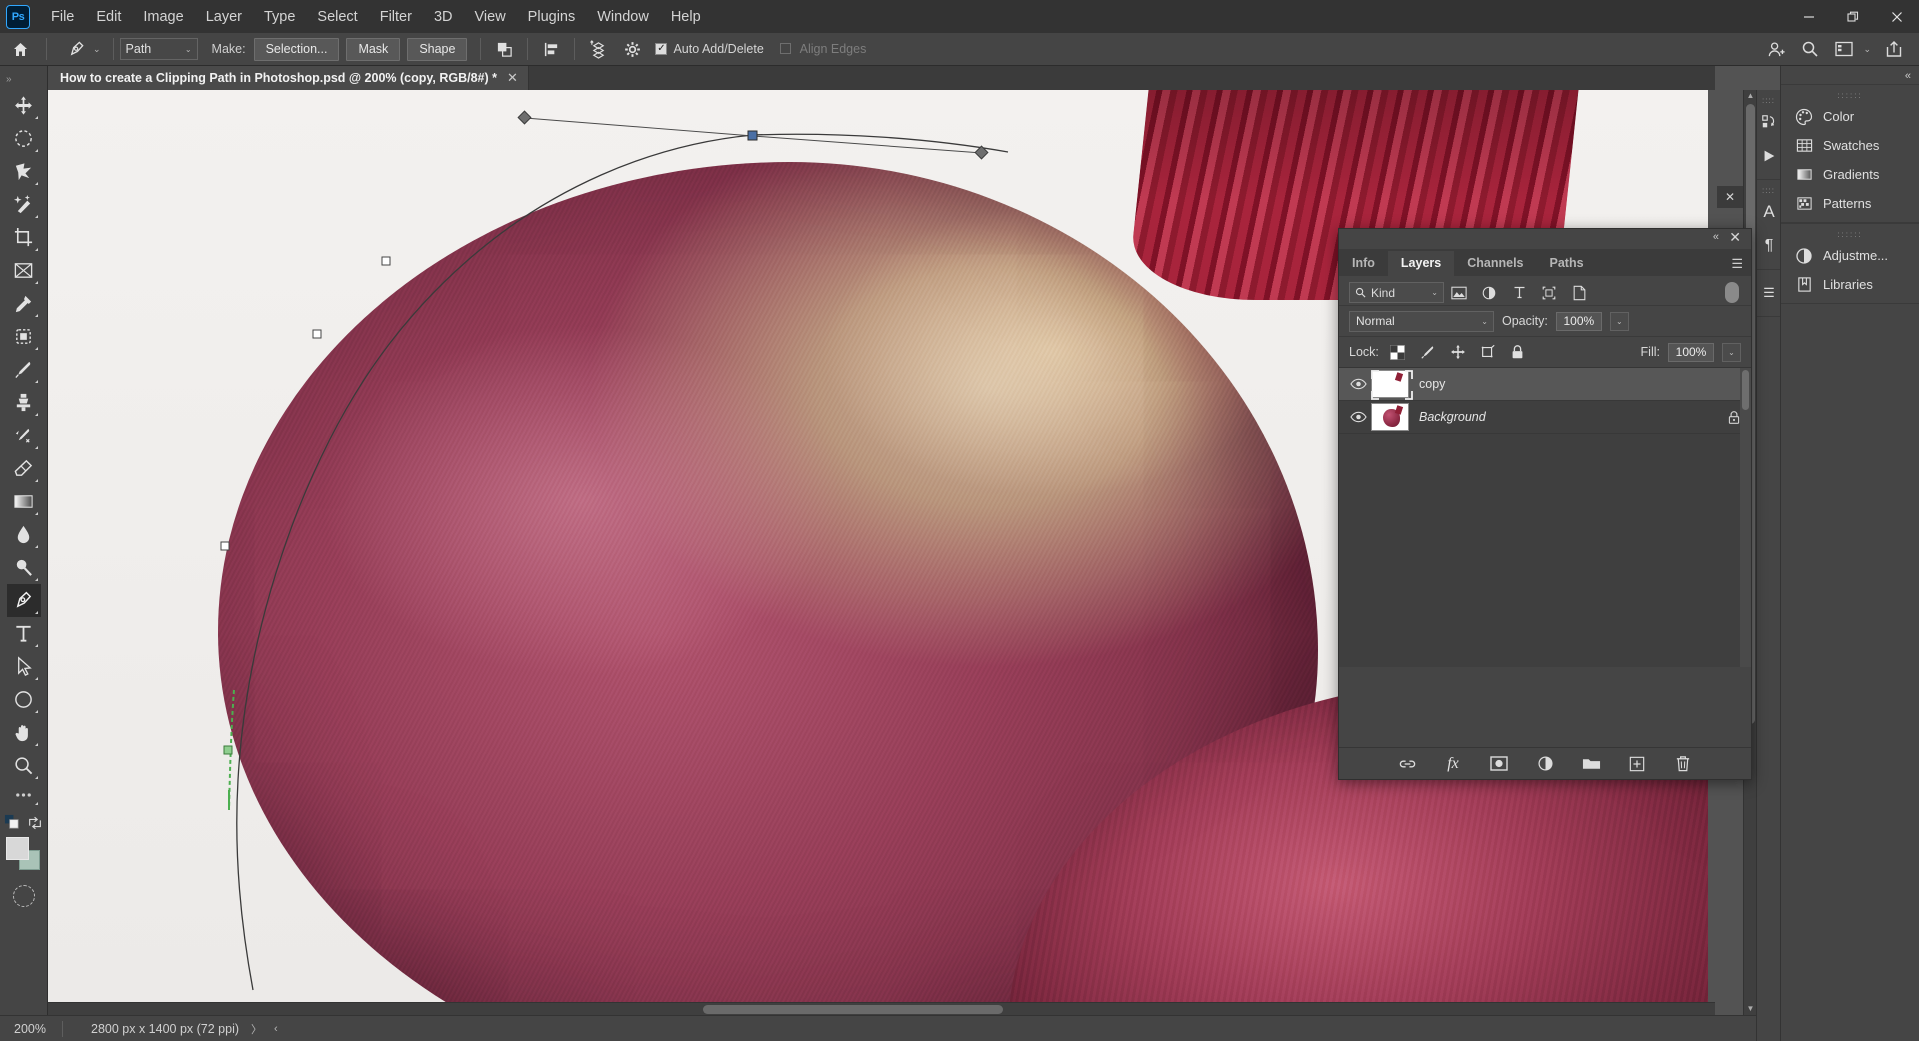 Image resolution: width=1919 pixels, height=1041 pixels. What do you see at coordinates (1850, 95) in the screenshot?
I see `panel-drag-handle: ::::::` at bounding box center [1850, 95].